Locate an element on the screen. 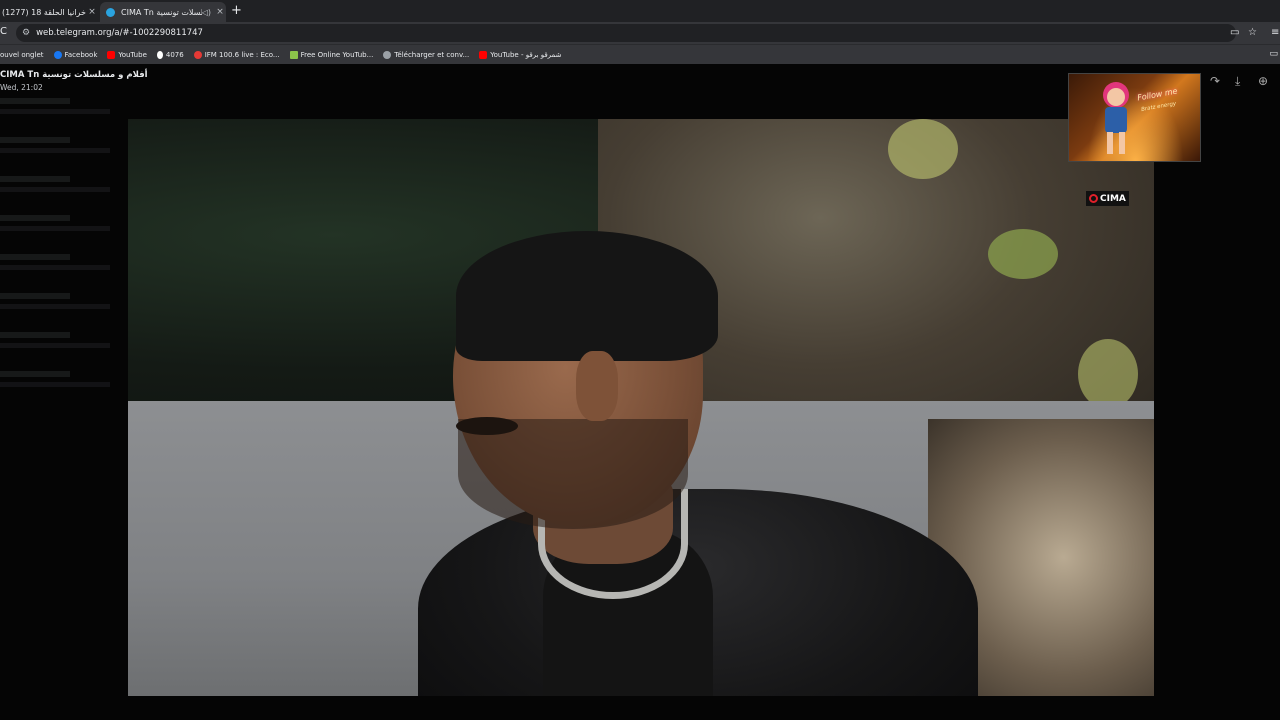  zoom-icon: ⊕ is located at coordinates (1263, 81).